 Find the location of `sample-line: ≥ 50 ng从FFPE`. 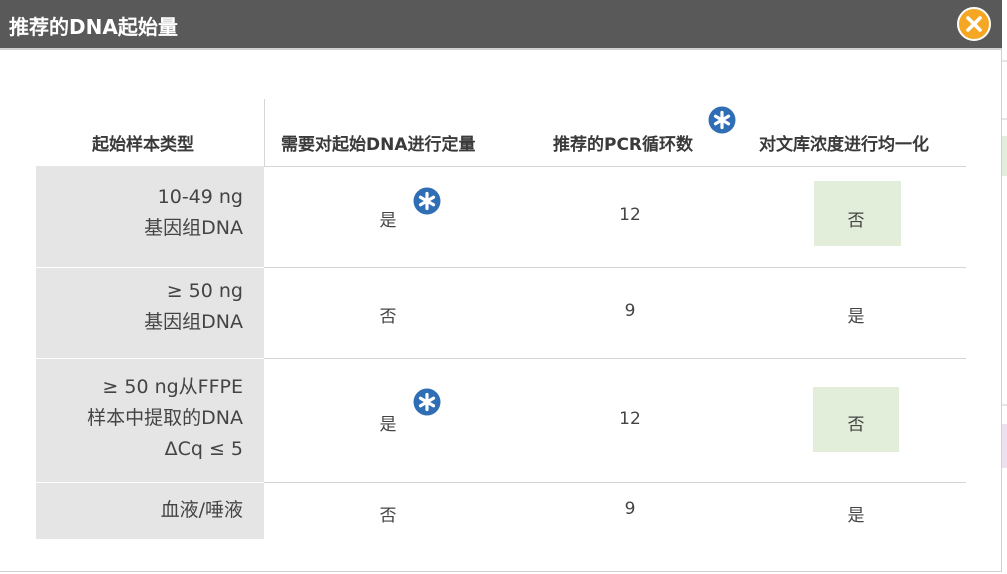

sample-line: ≥ 50 ng从FFPE is located at coordinates (172, 387).